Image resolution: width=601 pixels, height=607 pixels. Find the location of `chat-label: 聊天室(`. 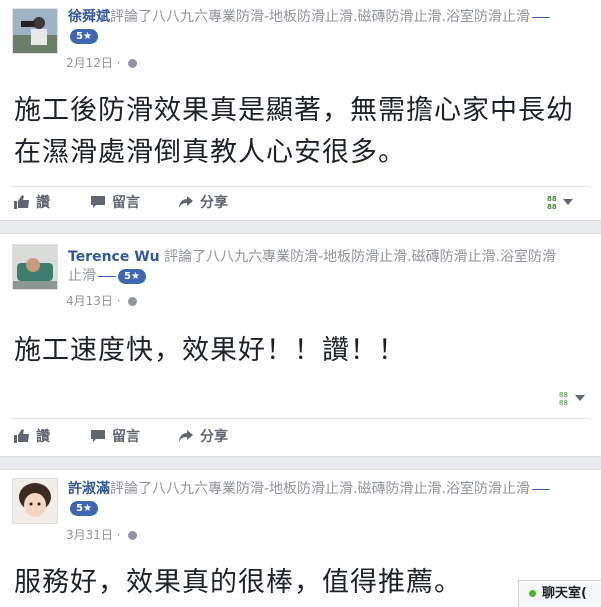

chat-label: 聊天室( is located at coordinates (564, 593).